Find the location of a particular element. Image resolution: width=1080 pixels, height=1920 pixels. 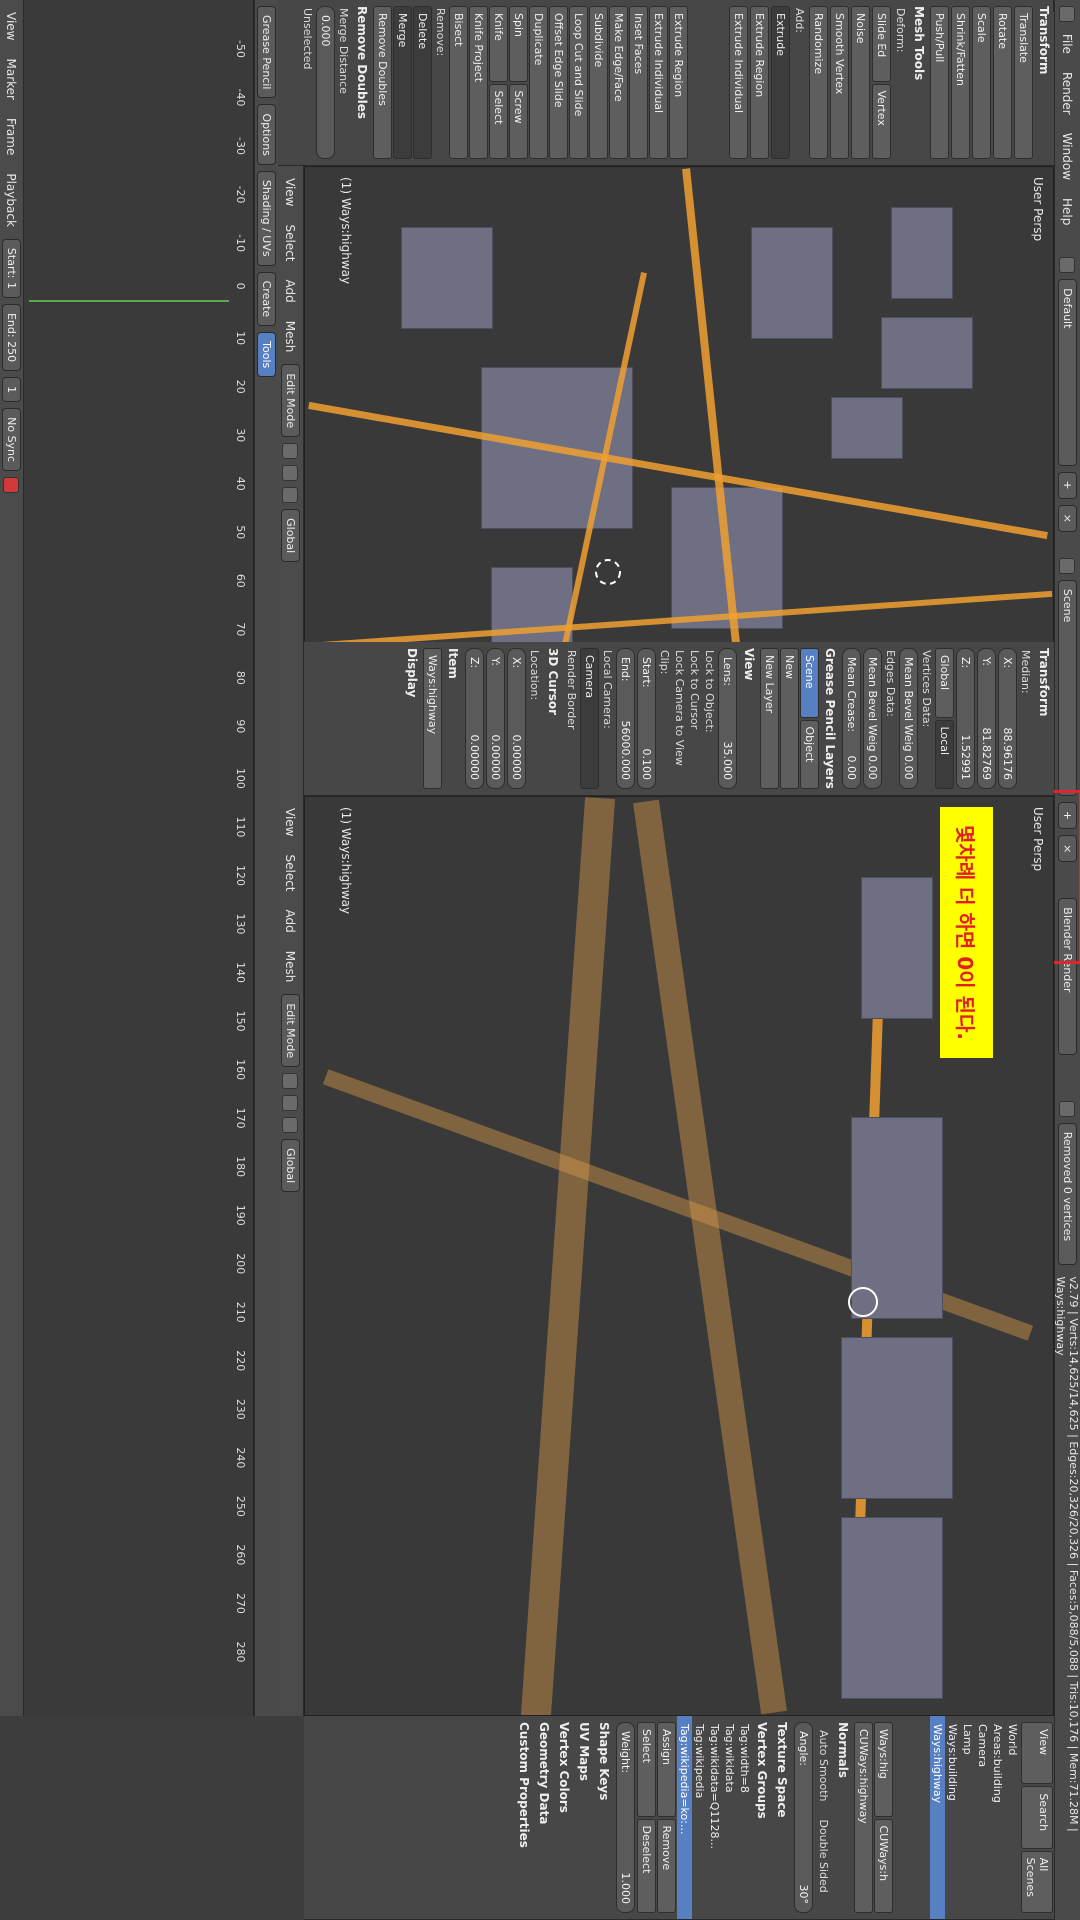

clip-start-field: Start: 0.100 is located at coordinates (646, 718).